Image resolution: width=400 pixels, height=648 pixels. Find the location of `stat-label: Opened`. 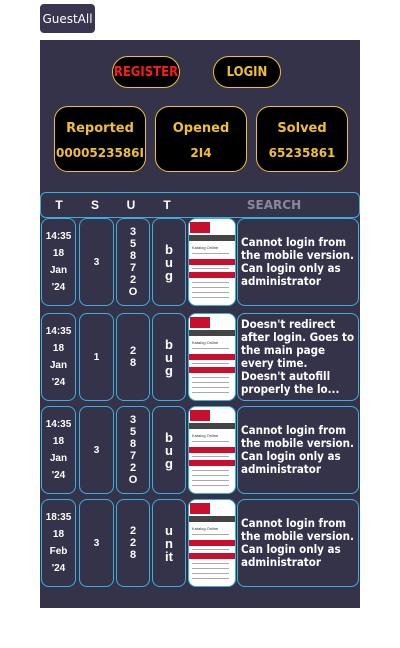

stat-label: Opened is located at coordinates (201, 128).